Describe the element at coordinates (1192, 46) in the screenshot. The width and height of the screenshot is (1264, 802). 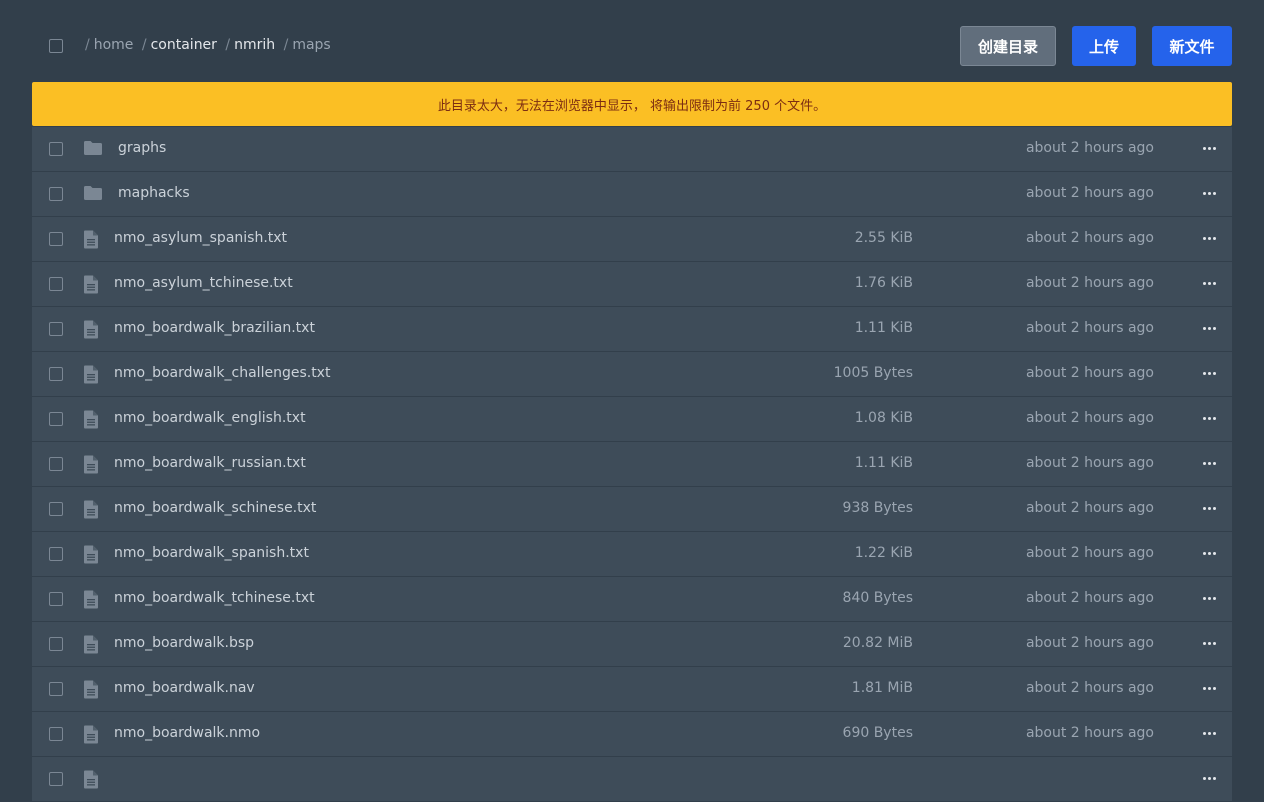
I see `new-file-button: 新文件` at that location.